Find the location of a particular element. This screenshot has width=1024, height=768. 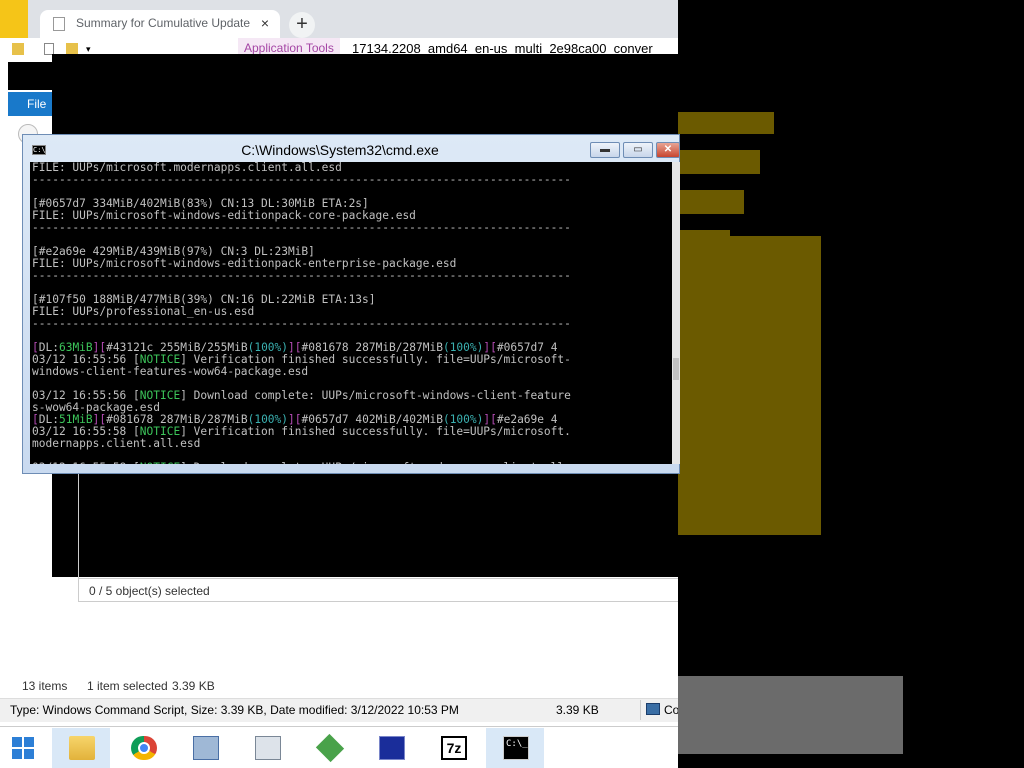

taskbar-command-prompt: C:\_ is located at coordinates (515, 748).